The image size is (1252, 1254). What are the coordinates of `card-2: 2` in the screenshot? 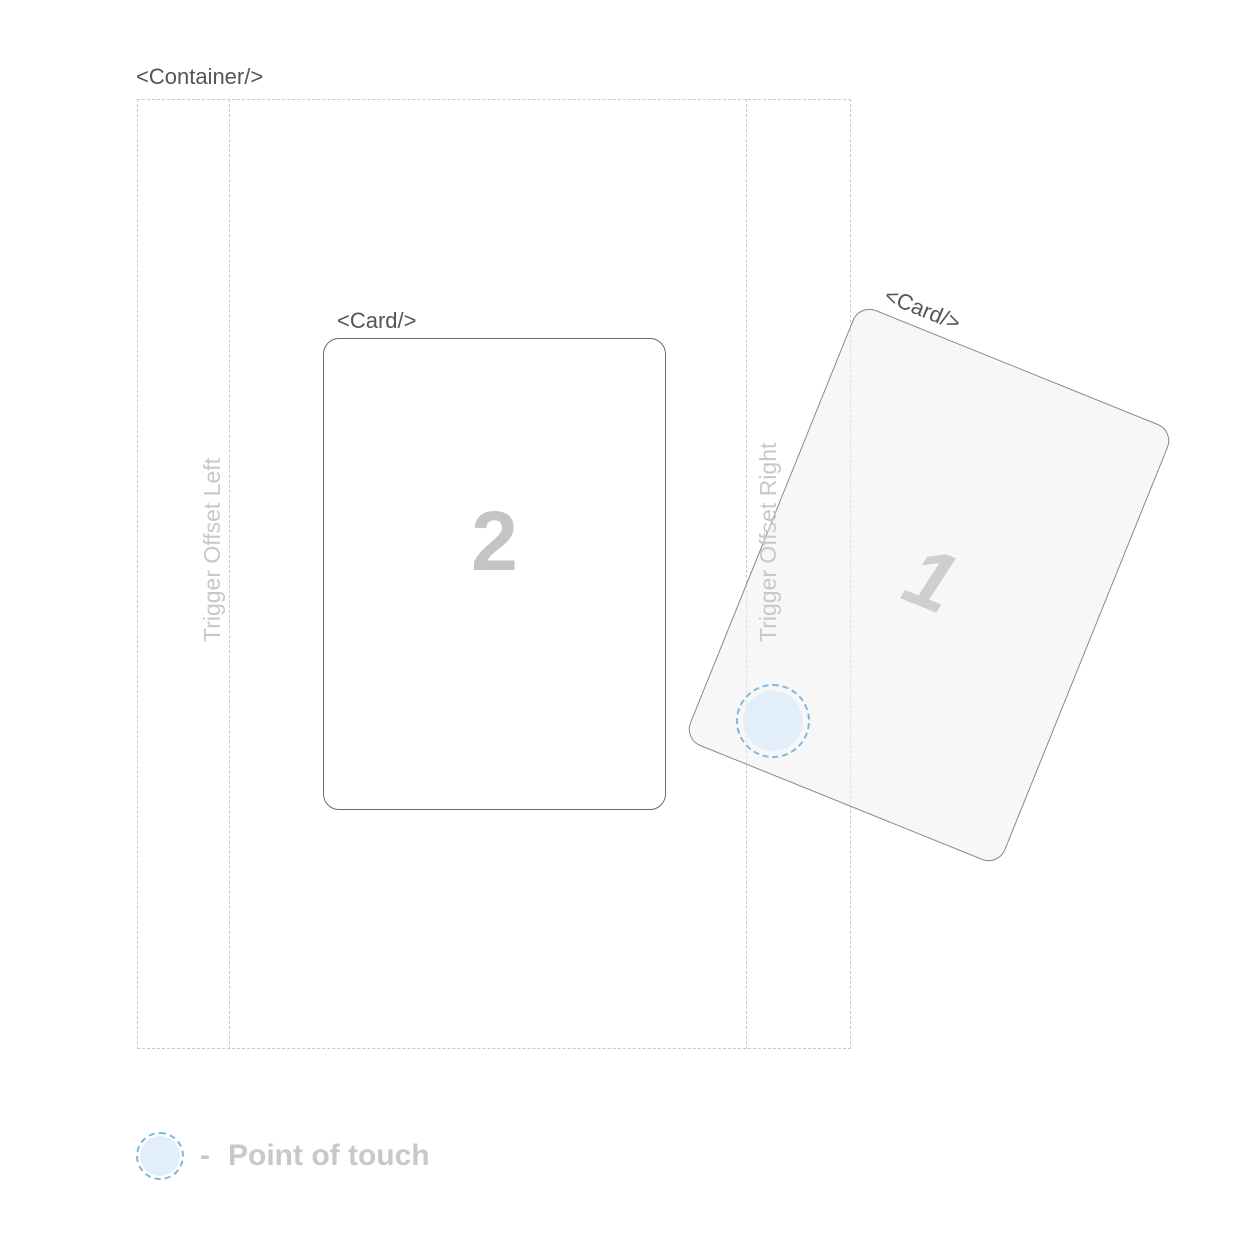 It's located at (494, 574).